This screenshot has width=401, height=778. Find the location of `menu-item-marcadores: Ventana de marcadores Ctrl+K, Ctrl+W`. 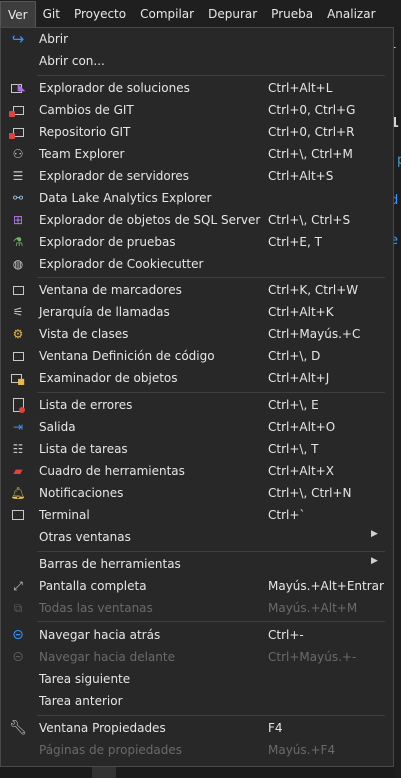

menu-item-marcadores: Ventana de marcadores Ctrl+K, Ctrl+W is located at coordinates (197, 290).